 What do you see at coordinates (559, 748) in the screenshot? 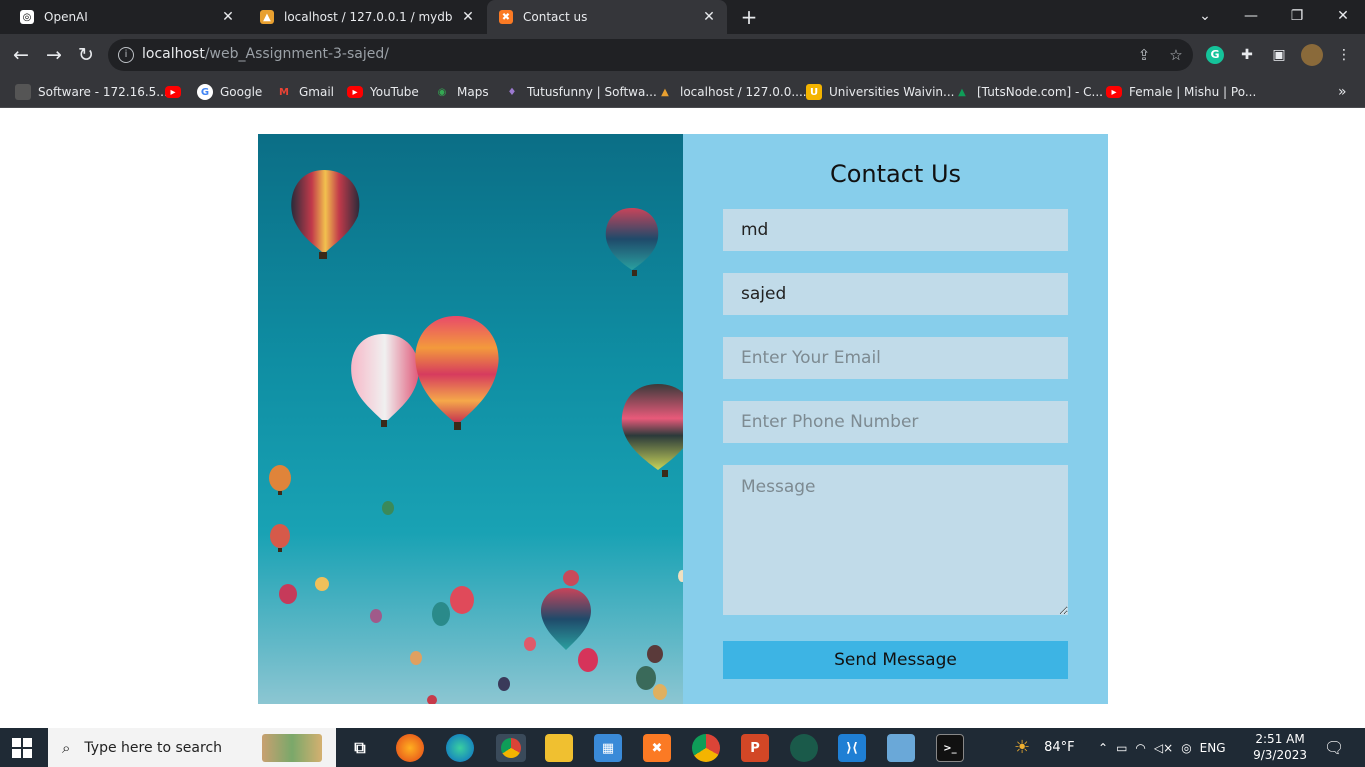
I see `file-explorer-icon` at bounding box center [559, 748].